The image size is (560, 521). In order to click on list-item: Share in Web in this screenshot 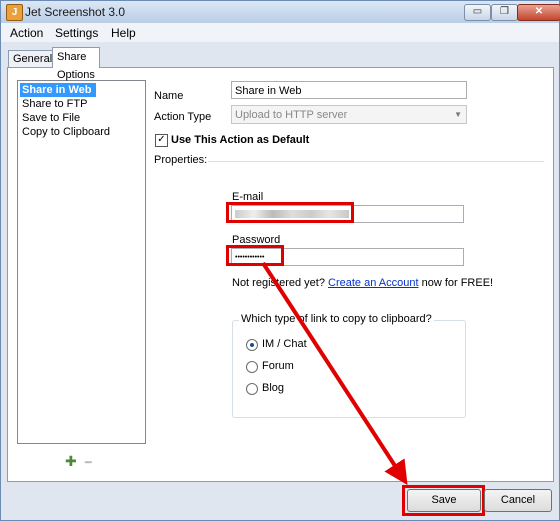, I will do `click(58, 90)`.